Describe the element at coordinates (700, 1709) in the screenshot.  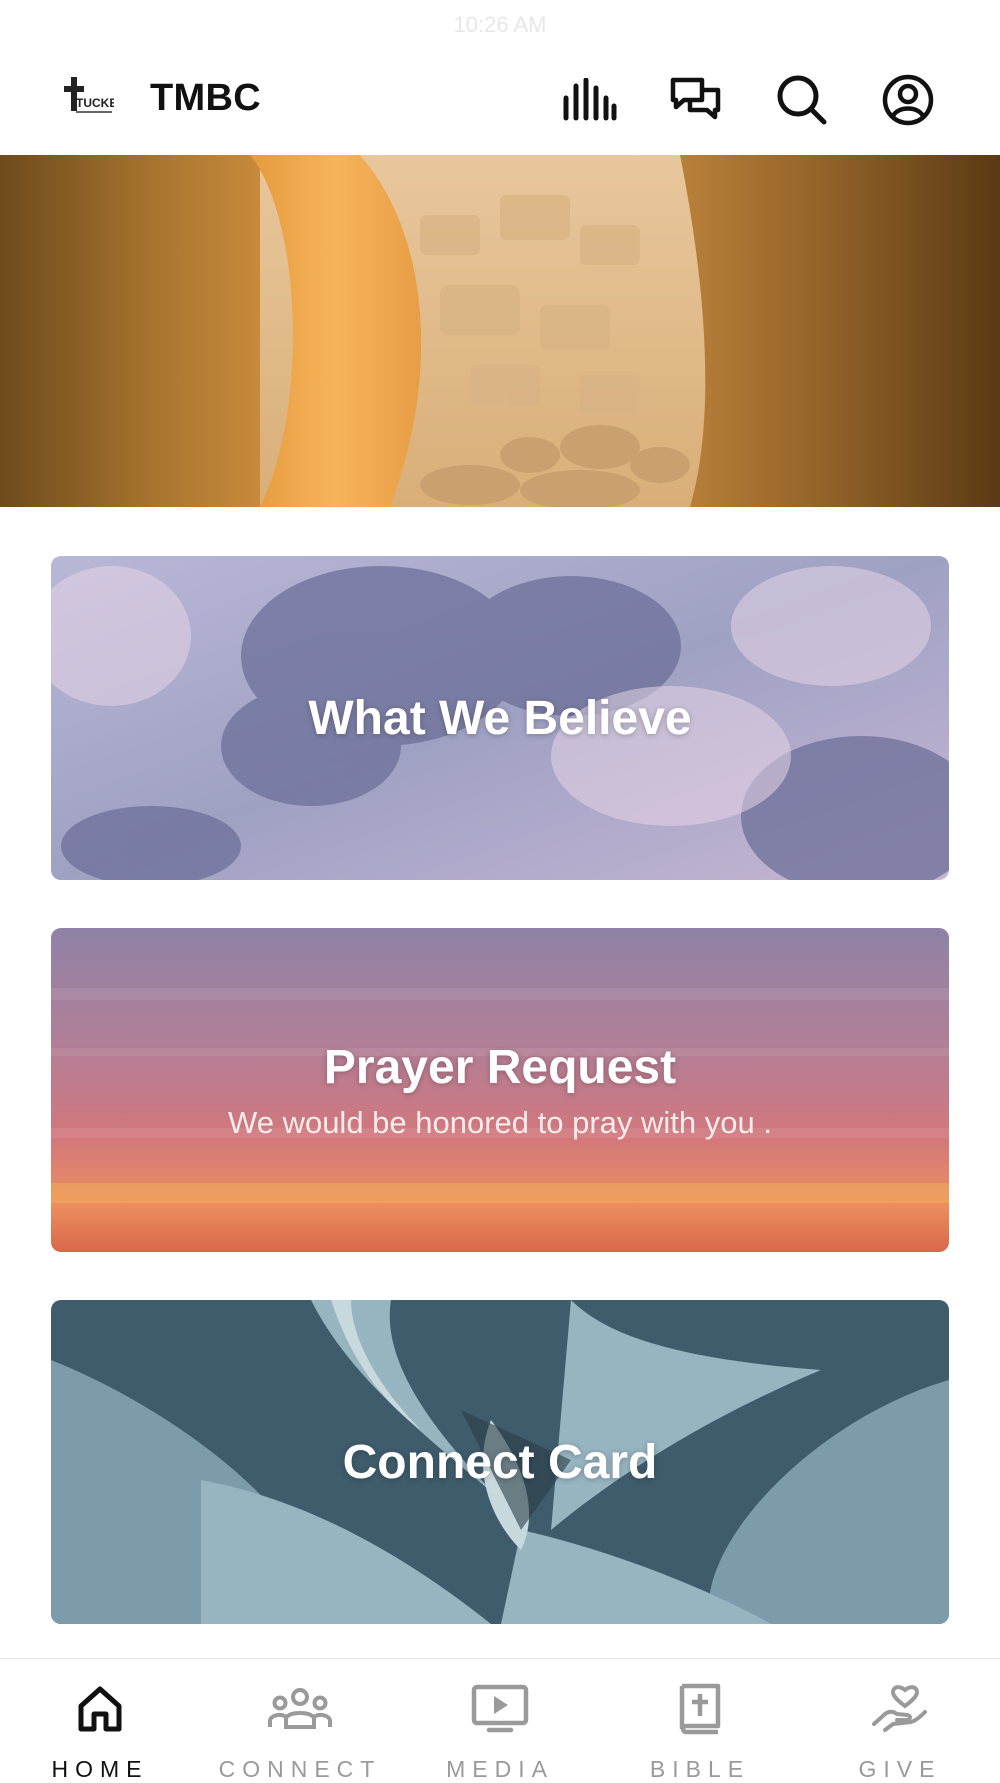
I see `bible-icon` at that location.